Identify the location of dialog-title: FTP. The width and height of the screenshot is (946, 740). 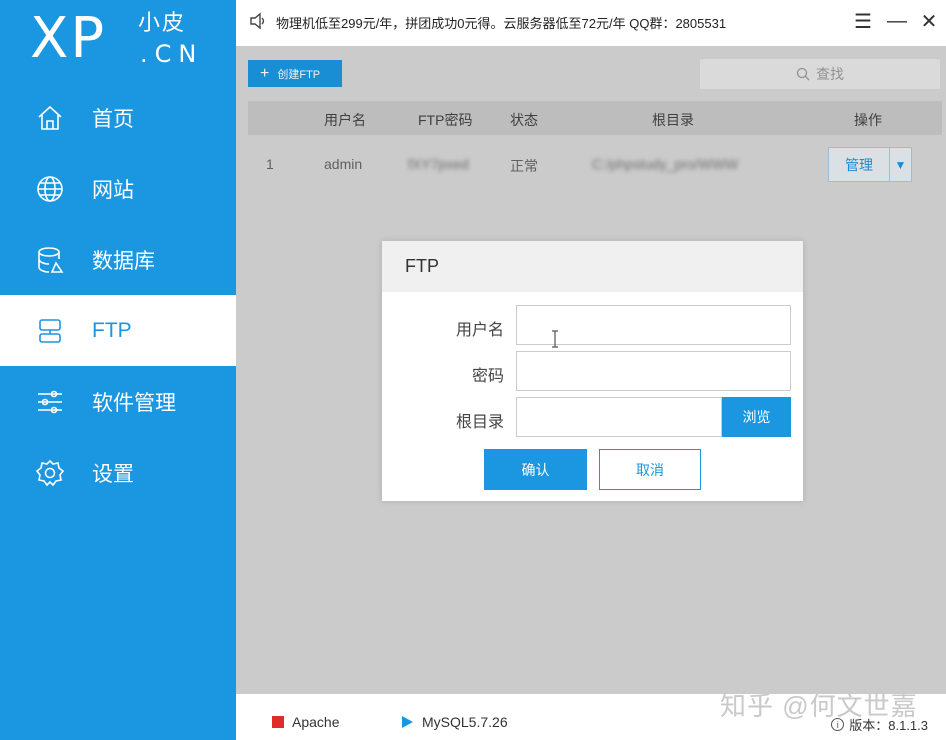
(422, 266).